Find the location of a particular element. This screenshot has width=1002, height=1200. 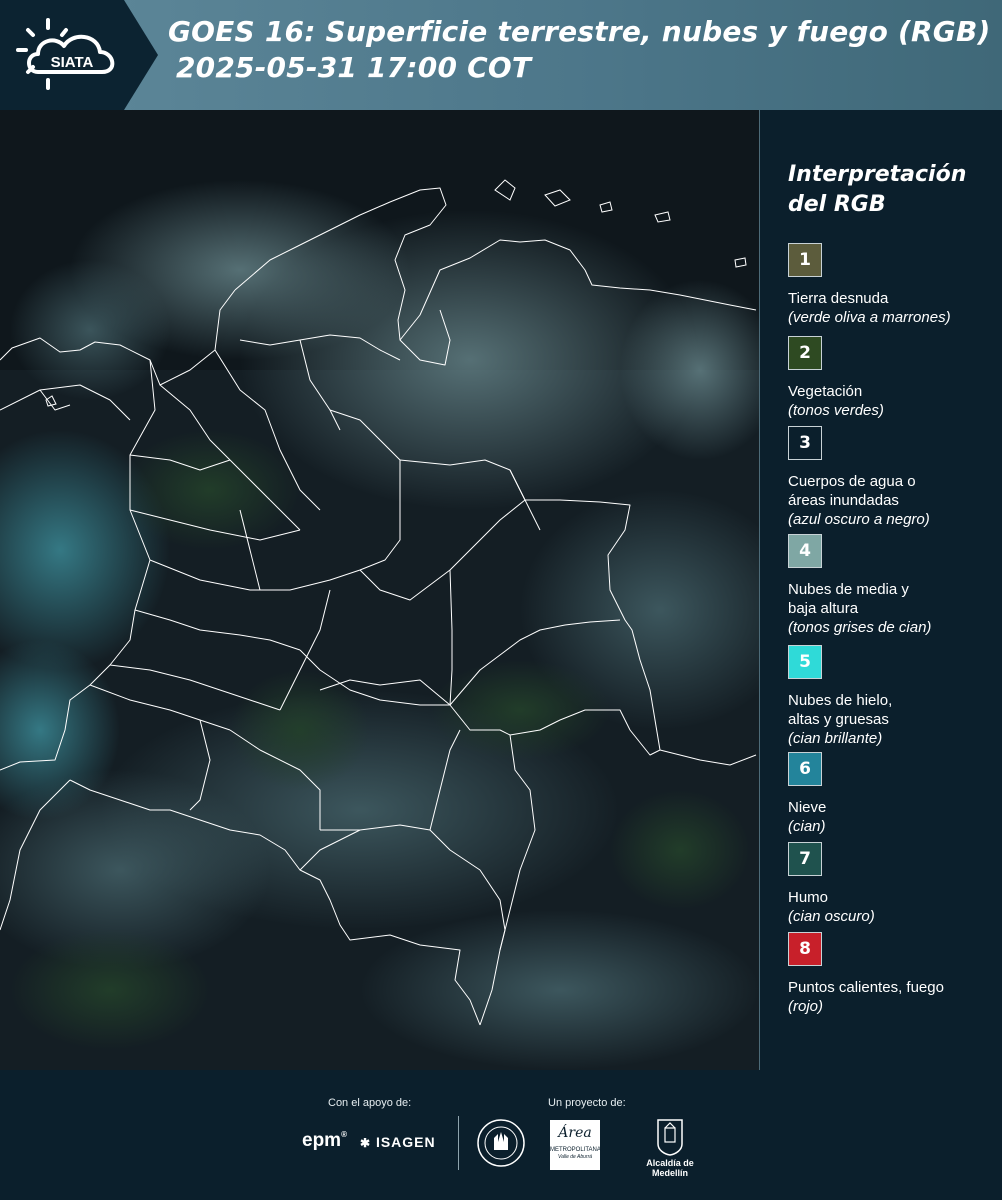

legend-swatch: 8 is located at coordinates (805, 949).